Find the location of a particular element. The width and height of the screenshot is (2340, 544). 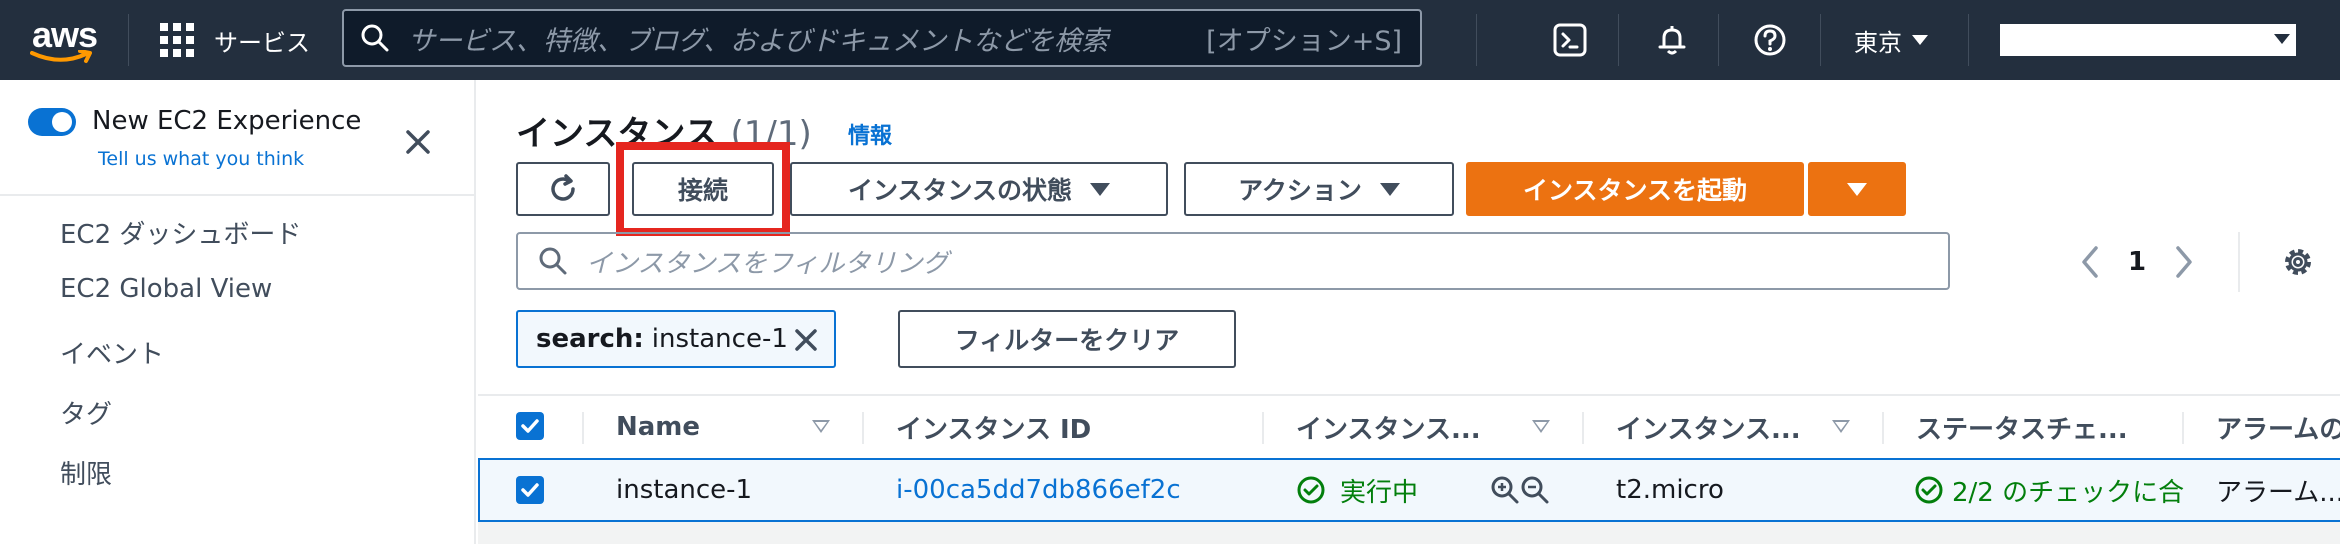

pagination: 1 is located at coordinates (2137, 262).